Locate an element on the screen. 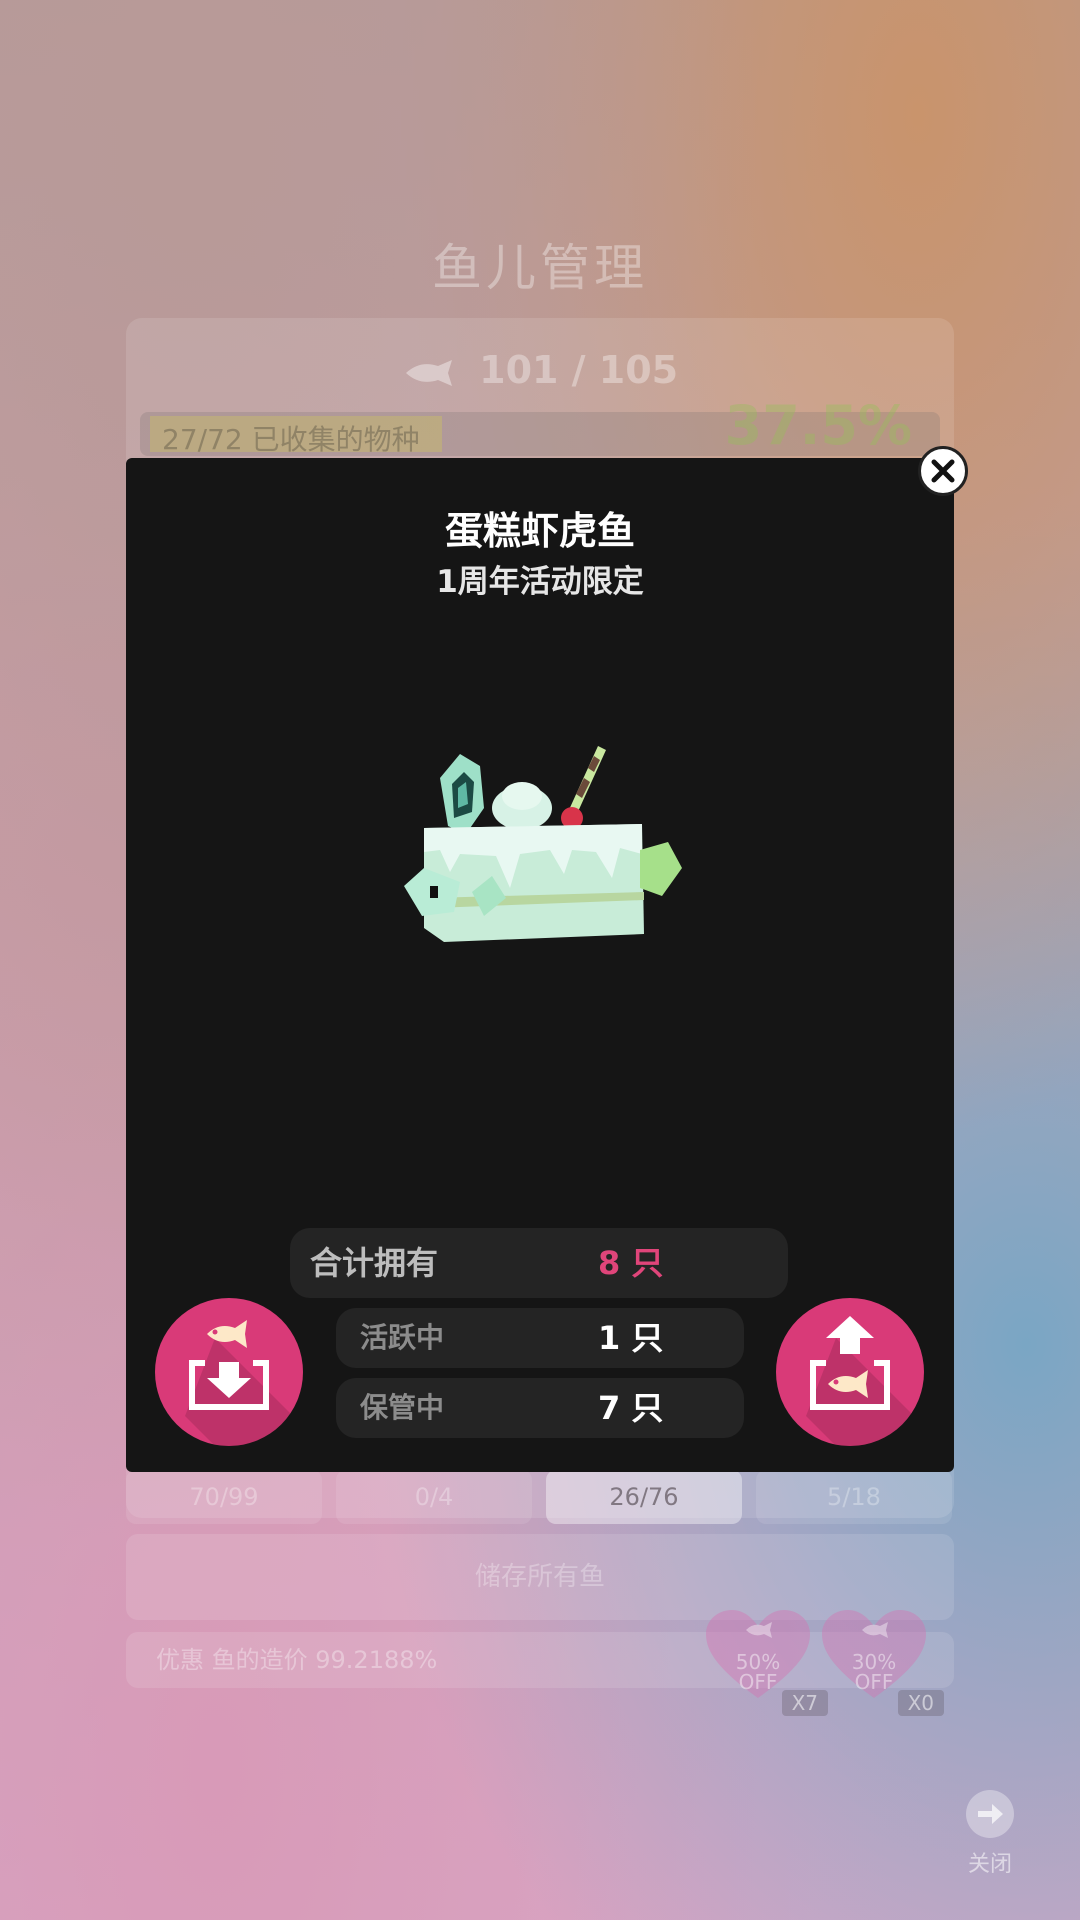 This screenshot has height=1920, width=1080. coupon-30-multiplier: X0 is located at coordinates (920, 1703).